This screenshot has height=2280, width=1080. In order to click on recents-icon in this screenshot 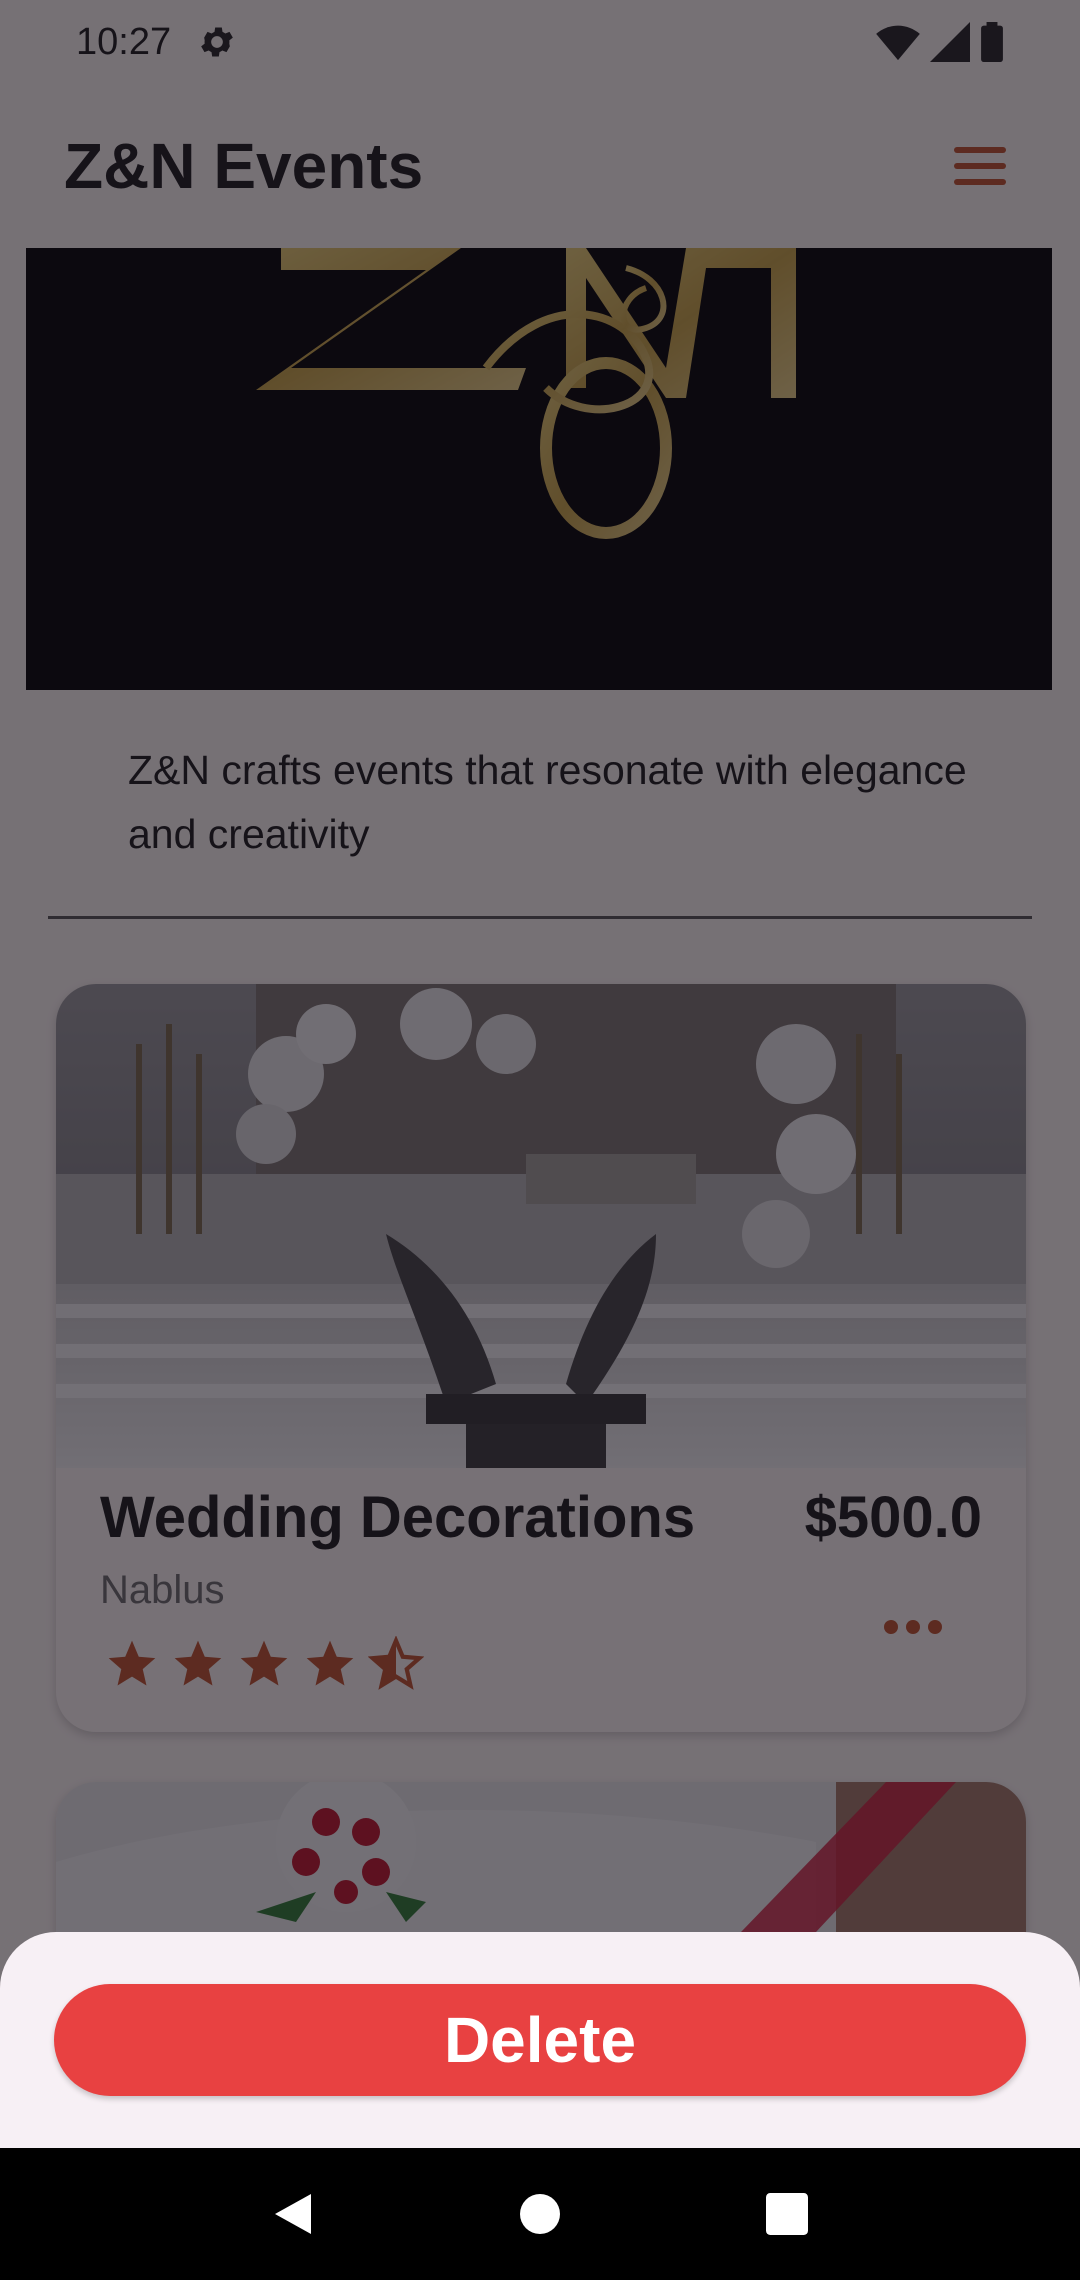, I will do `click(787, 2214)`.